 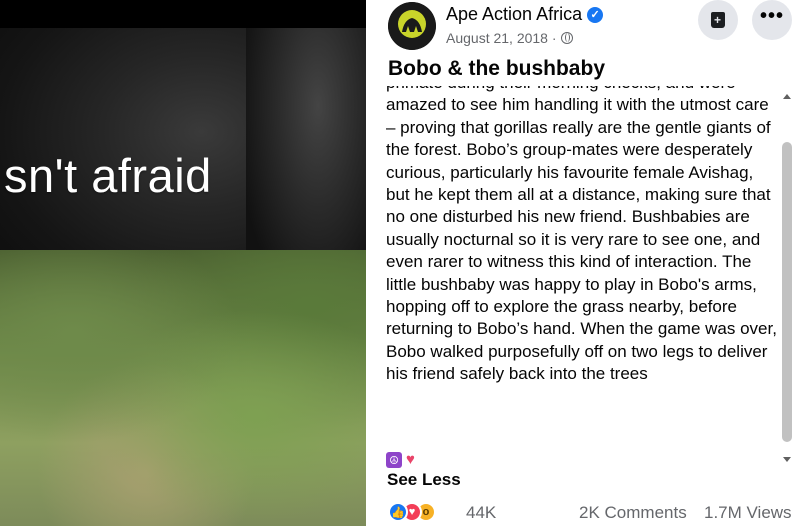 I want to click on post-date: August 21, 2018 ·, so click(x=501, y=38).